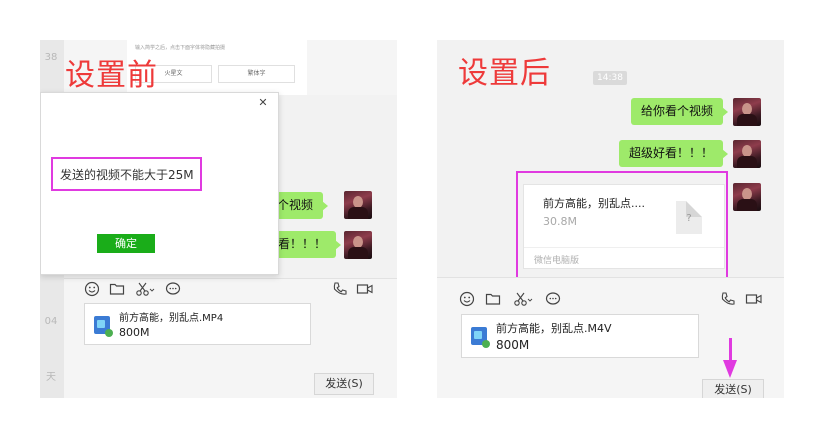  Describe the element at coordinates (256, 74) in the screenshot. I see `font-option-button: 繁体字` at that location.